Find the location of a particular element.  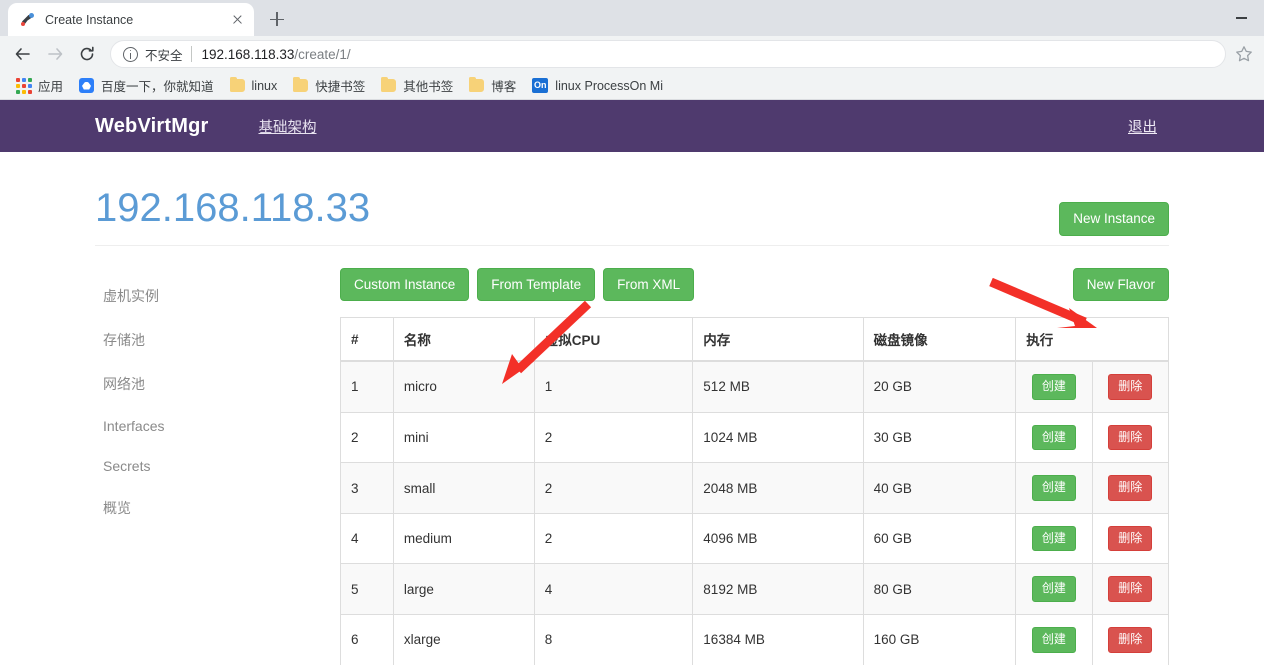

cell-vcpu: 8 is located at coordinates (613, 639).